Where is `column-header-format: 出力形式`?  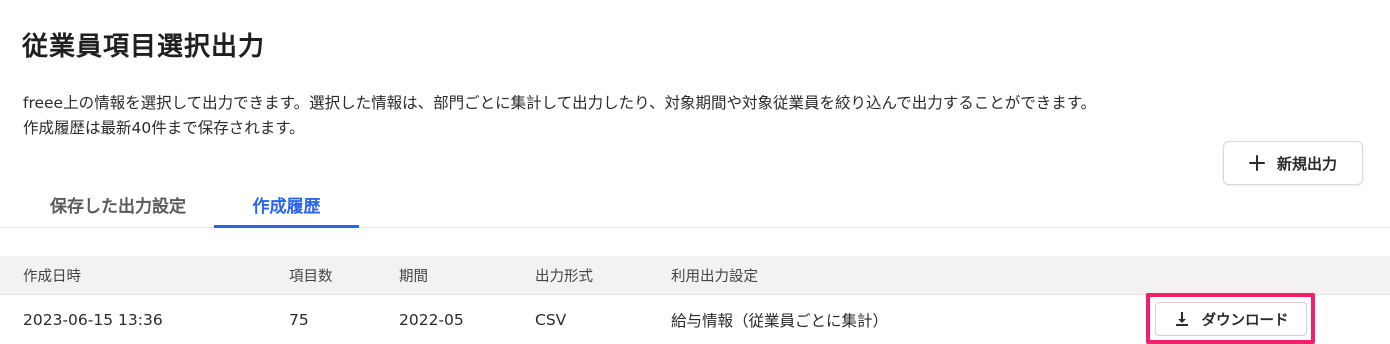
column-header-format: 出力形式 is located at coordinates (564, 276).